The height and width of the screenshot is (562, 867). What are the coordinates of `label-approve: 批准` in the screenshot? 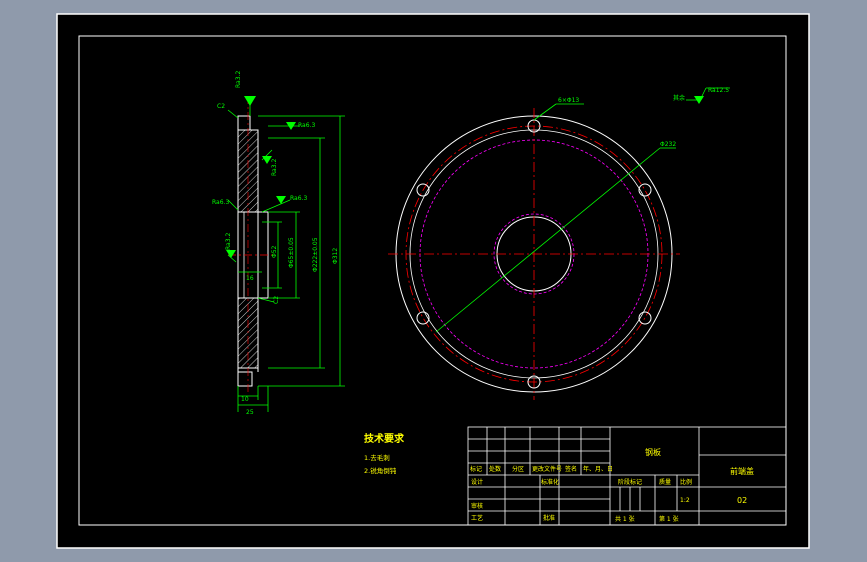 It's located at (549, 518).